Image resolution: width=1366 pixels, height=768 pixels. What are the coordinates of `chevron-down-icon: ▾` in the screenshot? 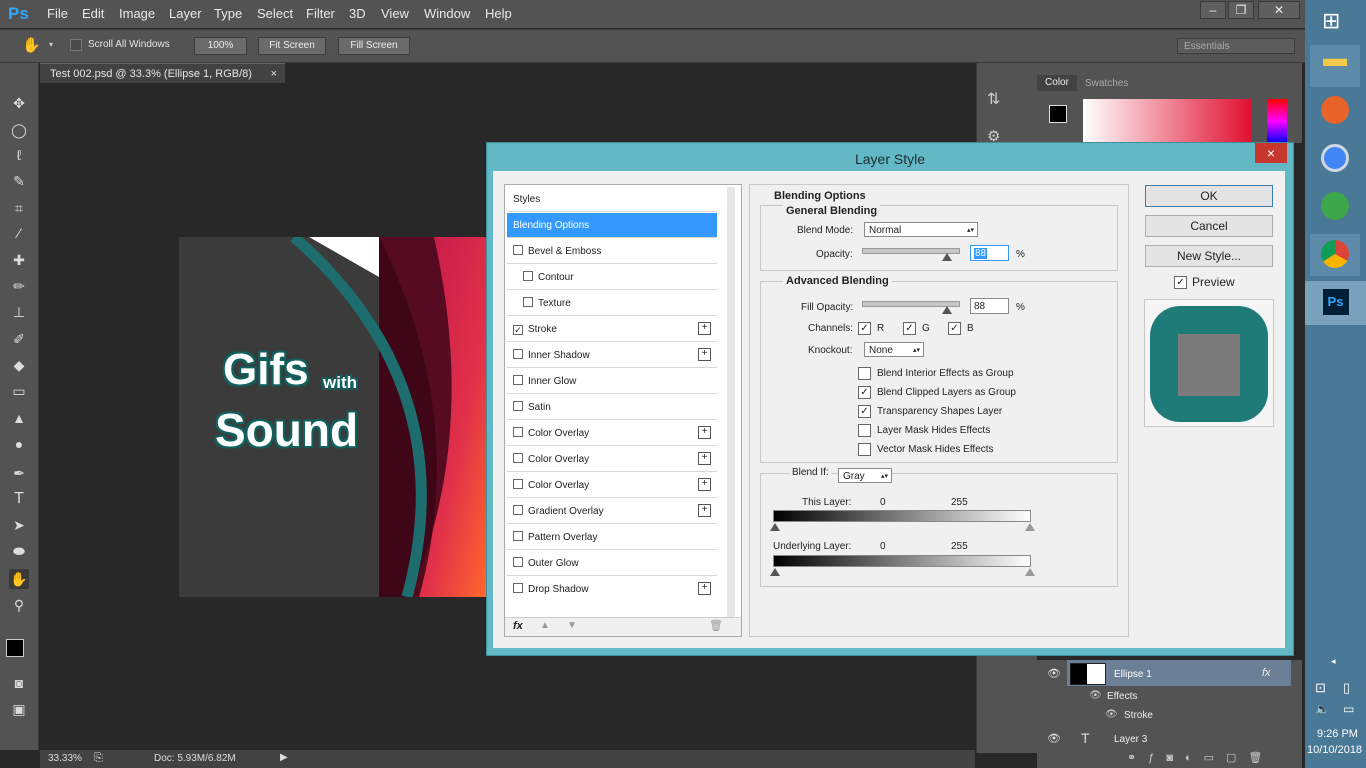 It's located at (51, 44).